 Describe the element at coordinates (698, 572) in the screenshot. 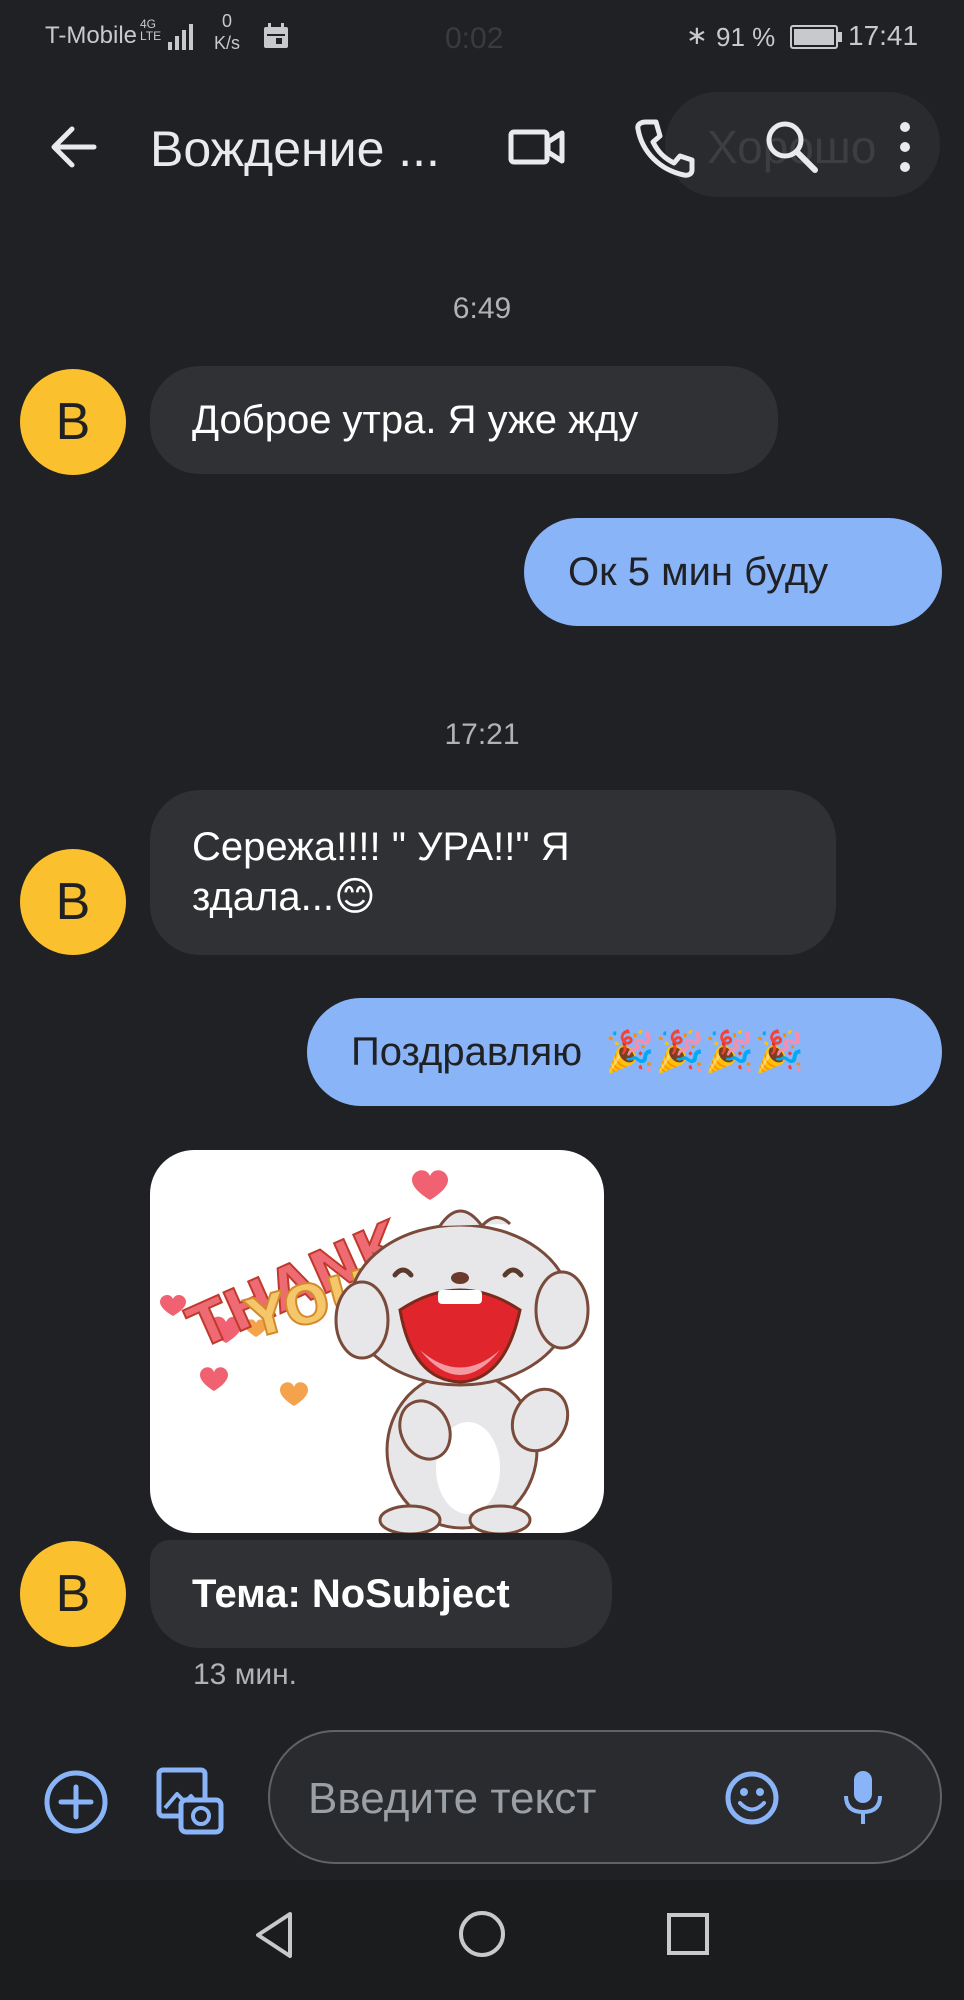

I see `message-text: Ок 5 мин буду` at that location.